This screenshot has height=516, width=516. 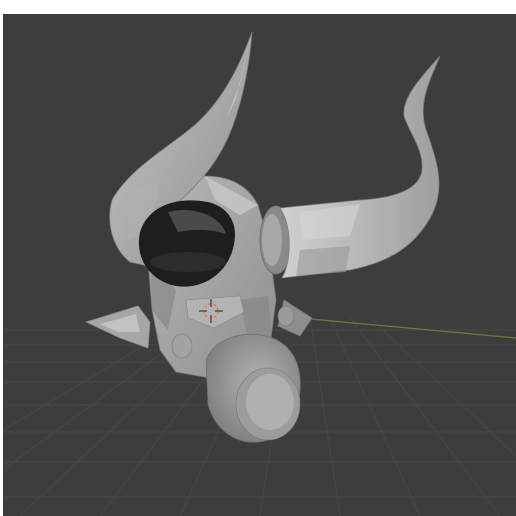 What do you see at coordinates (188, 262) in the screenshot?
I see `eye-socket-rim` at bounding box center [188, 262].